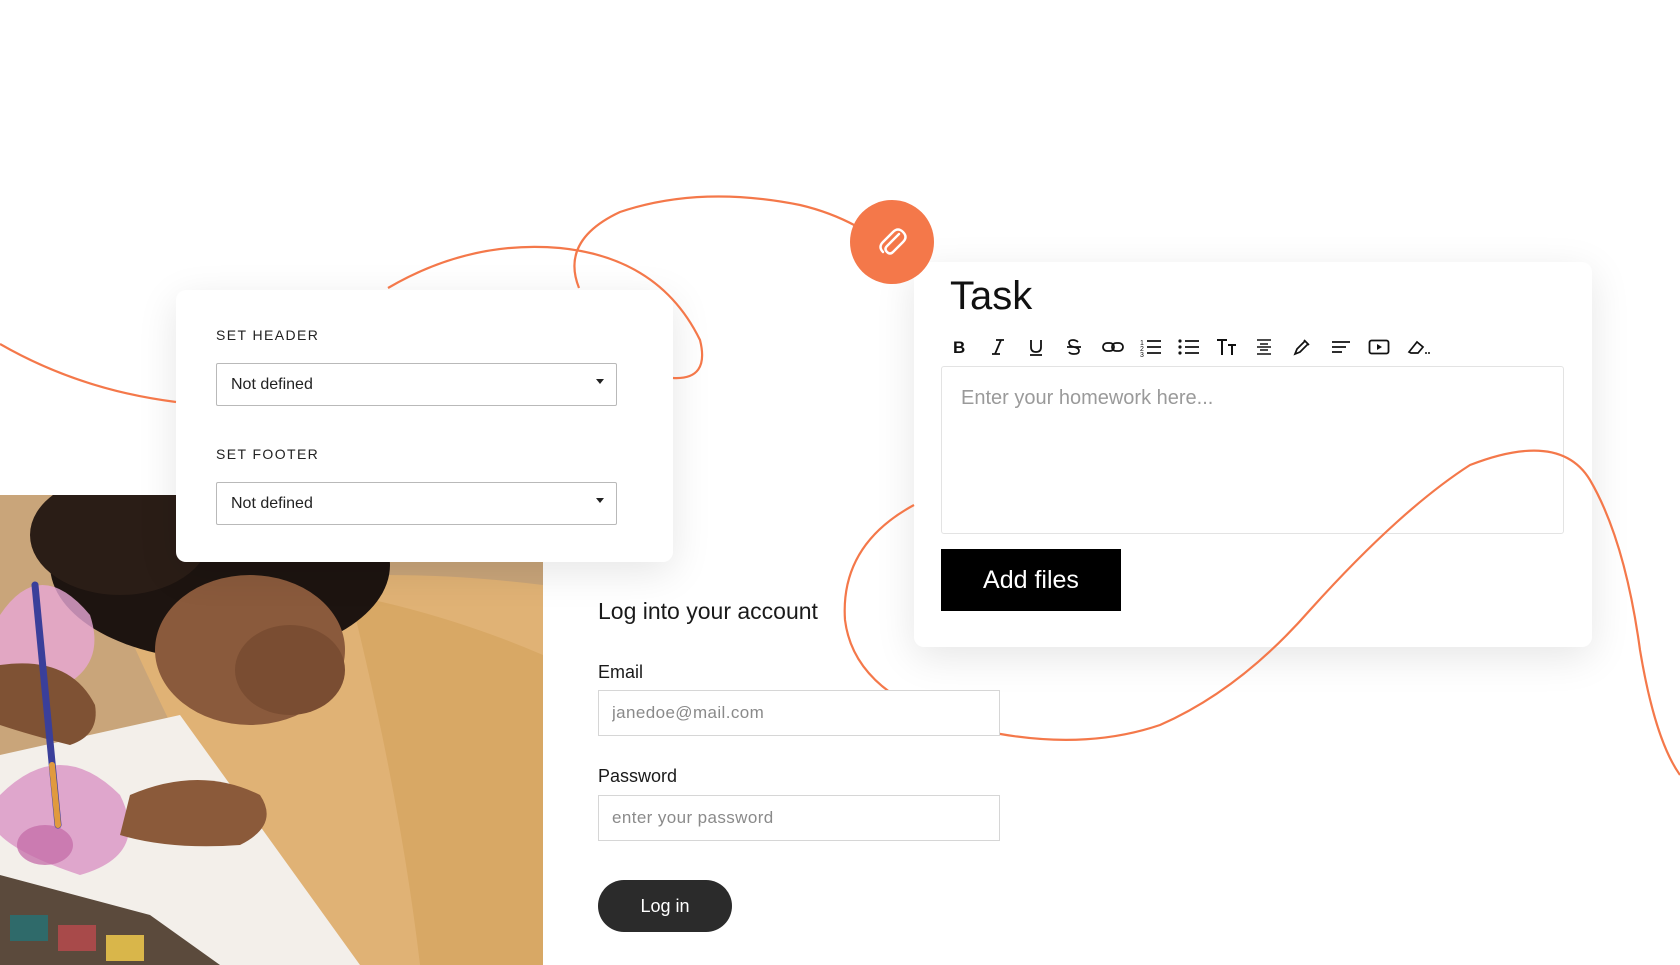 This screenshot has height=965, width=1680. Describe the element at coordinates (638, 776) in the screenshot. I see `password-label: Password` at that location.